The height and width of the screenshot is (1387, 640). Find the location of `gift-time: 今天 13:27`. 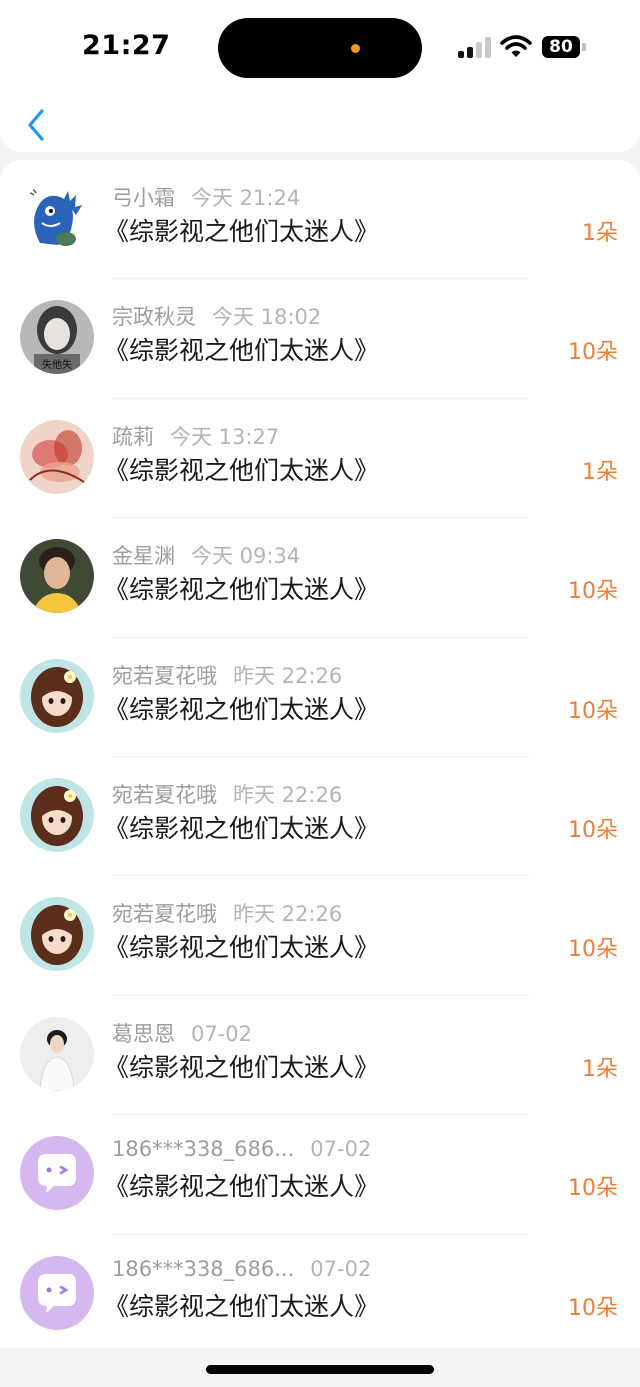

gift-time: 今天 13:27 is located at coordinates (225, 436).